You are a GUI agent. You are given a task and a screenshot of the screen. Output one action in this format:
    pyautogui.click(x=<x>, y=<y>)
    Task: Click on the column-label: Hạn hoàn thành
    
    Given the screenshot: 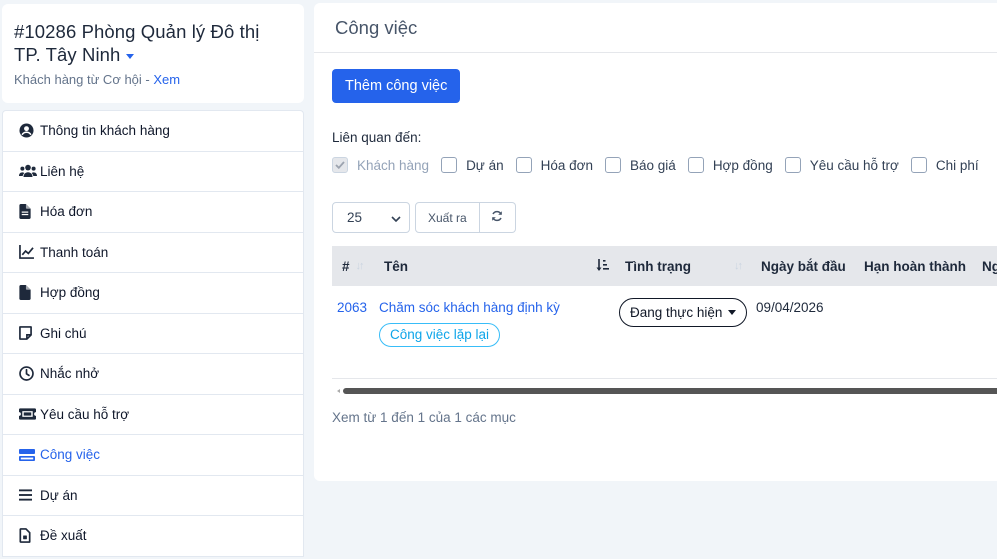 What is the action you would take?
    pyautogui.click(x=915, y=266)
    